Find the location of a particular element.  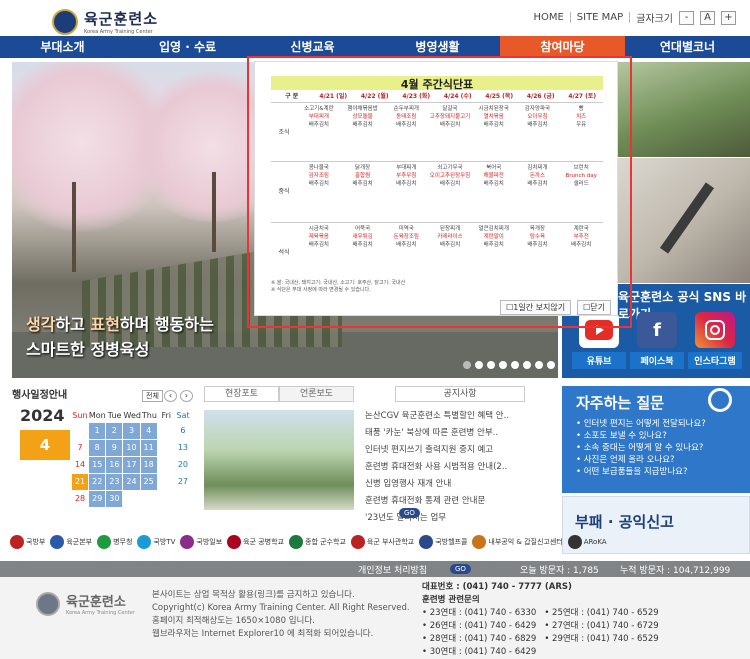

calendar-day: 23 is located at coordinates (114, 482).